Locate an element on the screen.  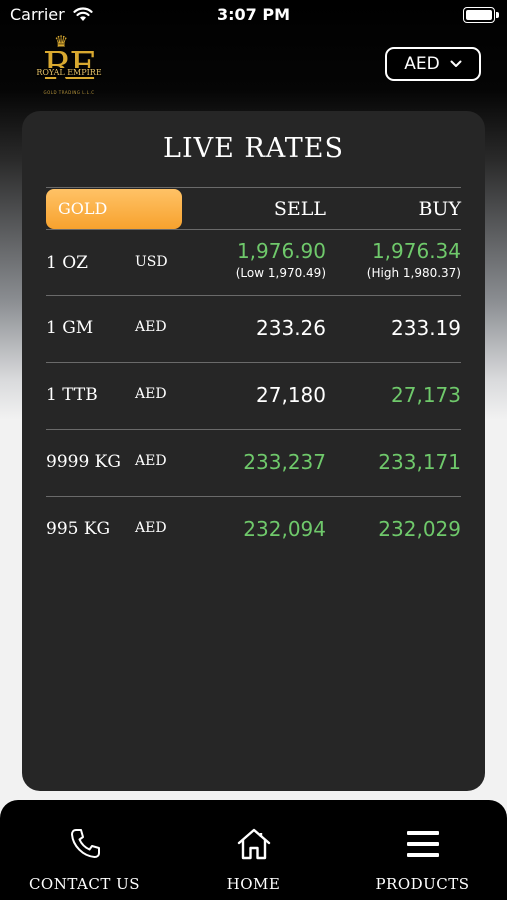
logo-name: ROYAL EMPIRE is located at coordinates (69, 72).